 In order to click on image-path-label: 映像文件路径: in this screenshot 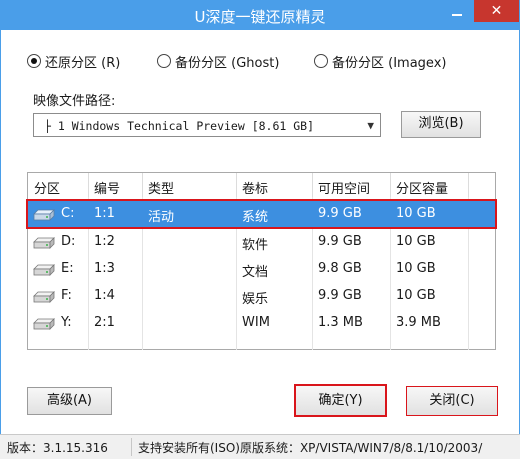, I will do `click(74, 101)`.